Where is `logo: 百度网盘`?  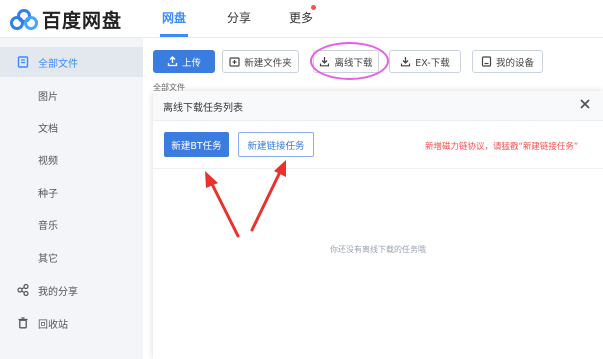
logo: 百度网盘 is located at coordinates (66, 19).